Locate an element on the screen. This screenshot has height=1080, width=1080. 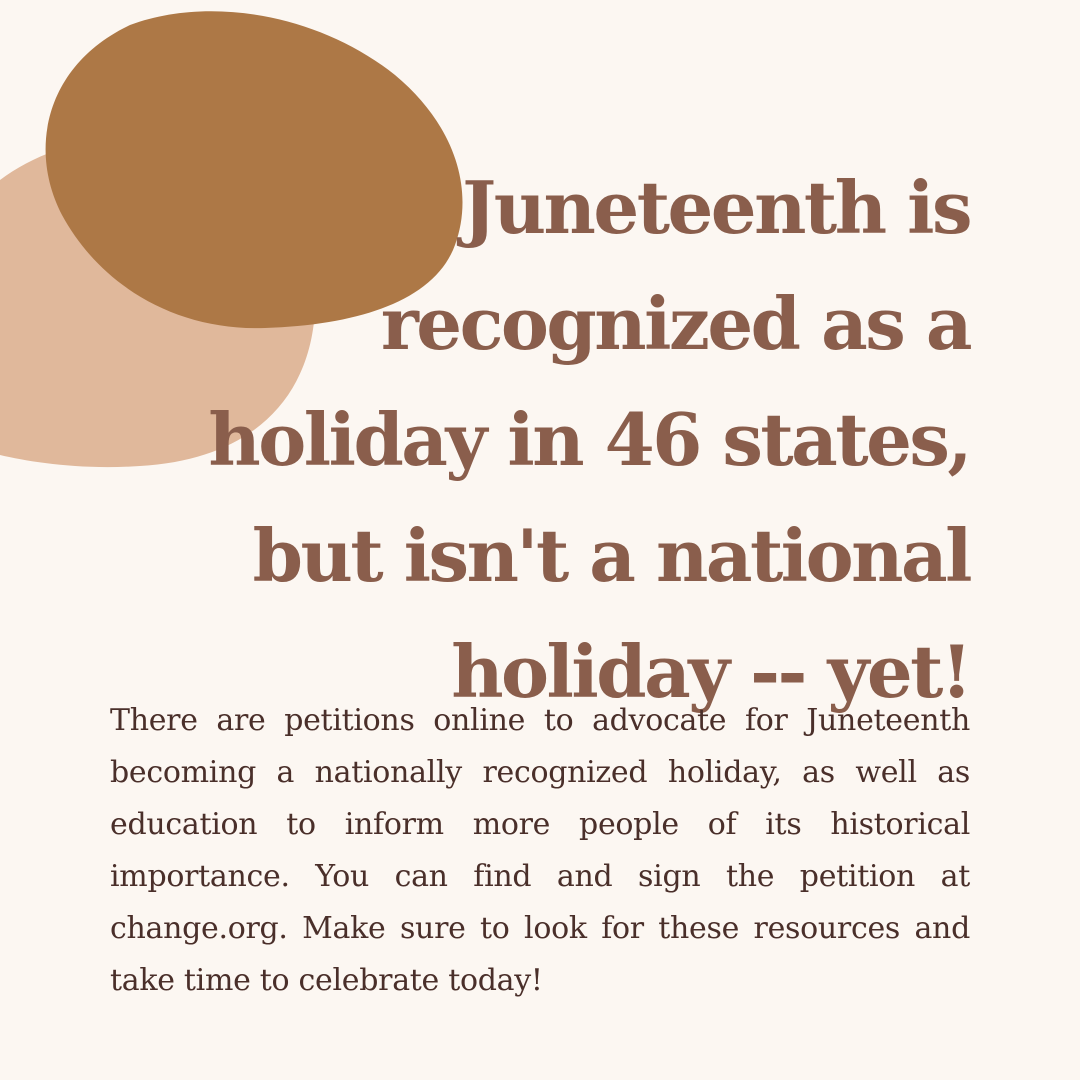
headline-line-2: recognized as a is located at coordinates (676, 323).